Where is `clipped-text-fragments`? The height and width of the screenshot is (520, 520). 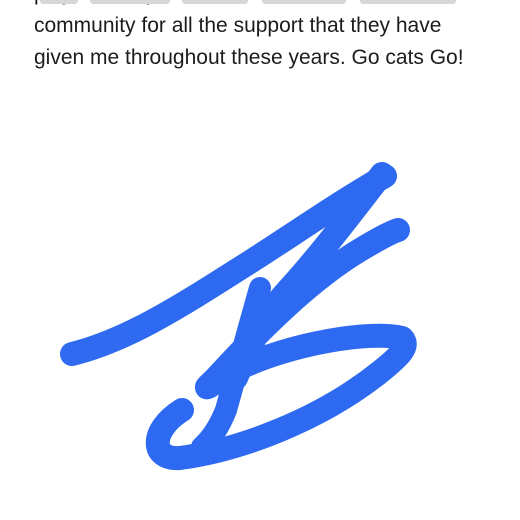
clipped-text-fragments is located at coordinates (248, 2).